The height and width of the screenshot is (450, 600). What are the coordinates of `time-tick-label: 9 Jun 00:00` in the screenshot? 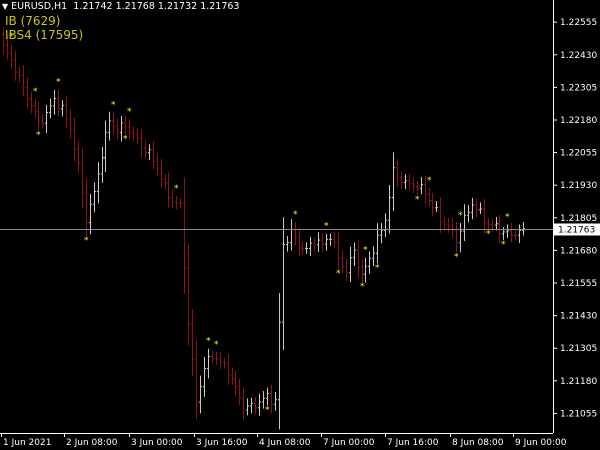 It's located at (541, 443).